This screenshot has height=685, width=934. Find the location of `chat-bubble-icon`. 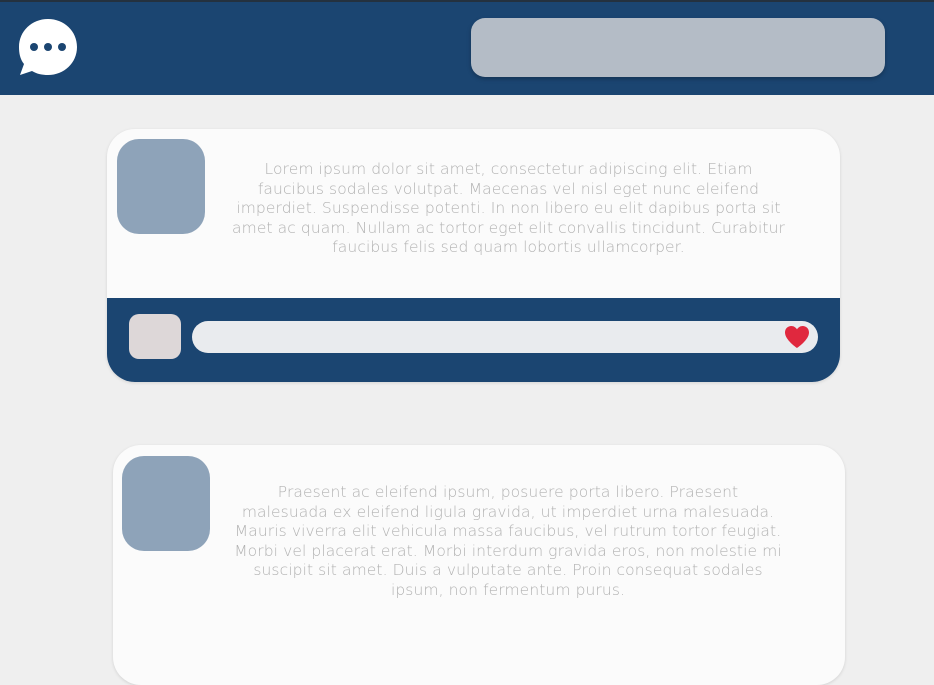

chat-bubble-icon is located at coordinates (48, 48).